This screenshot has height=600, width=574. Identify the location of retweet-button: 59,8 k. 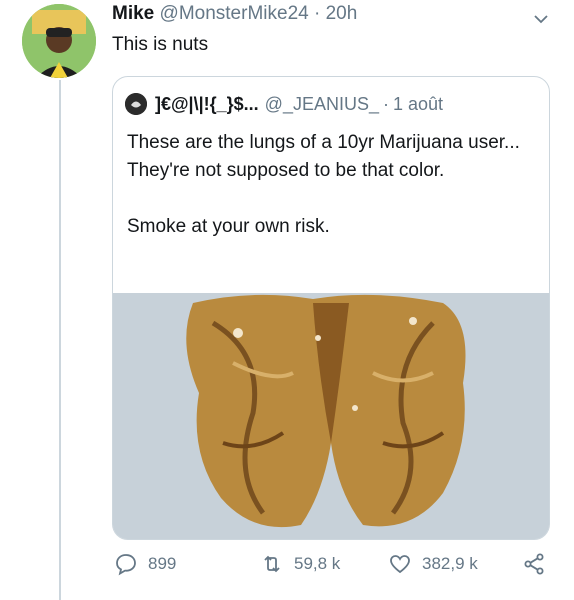
(300, 564).